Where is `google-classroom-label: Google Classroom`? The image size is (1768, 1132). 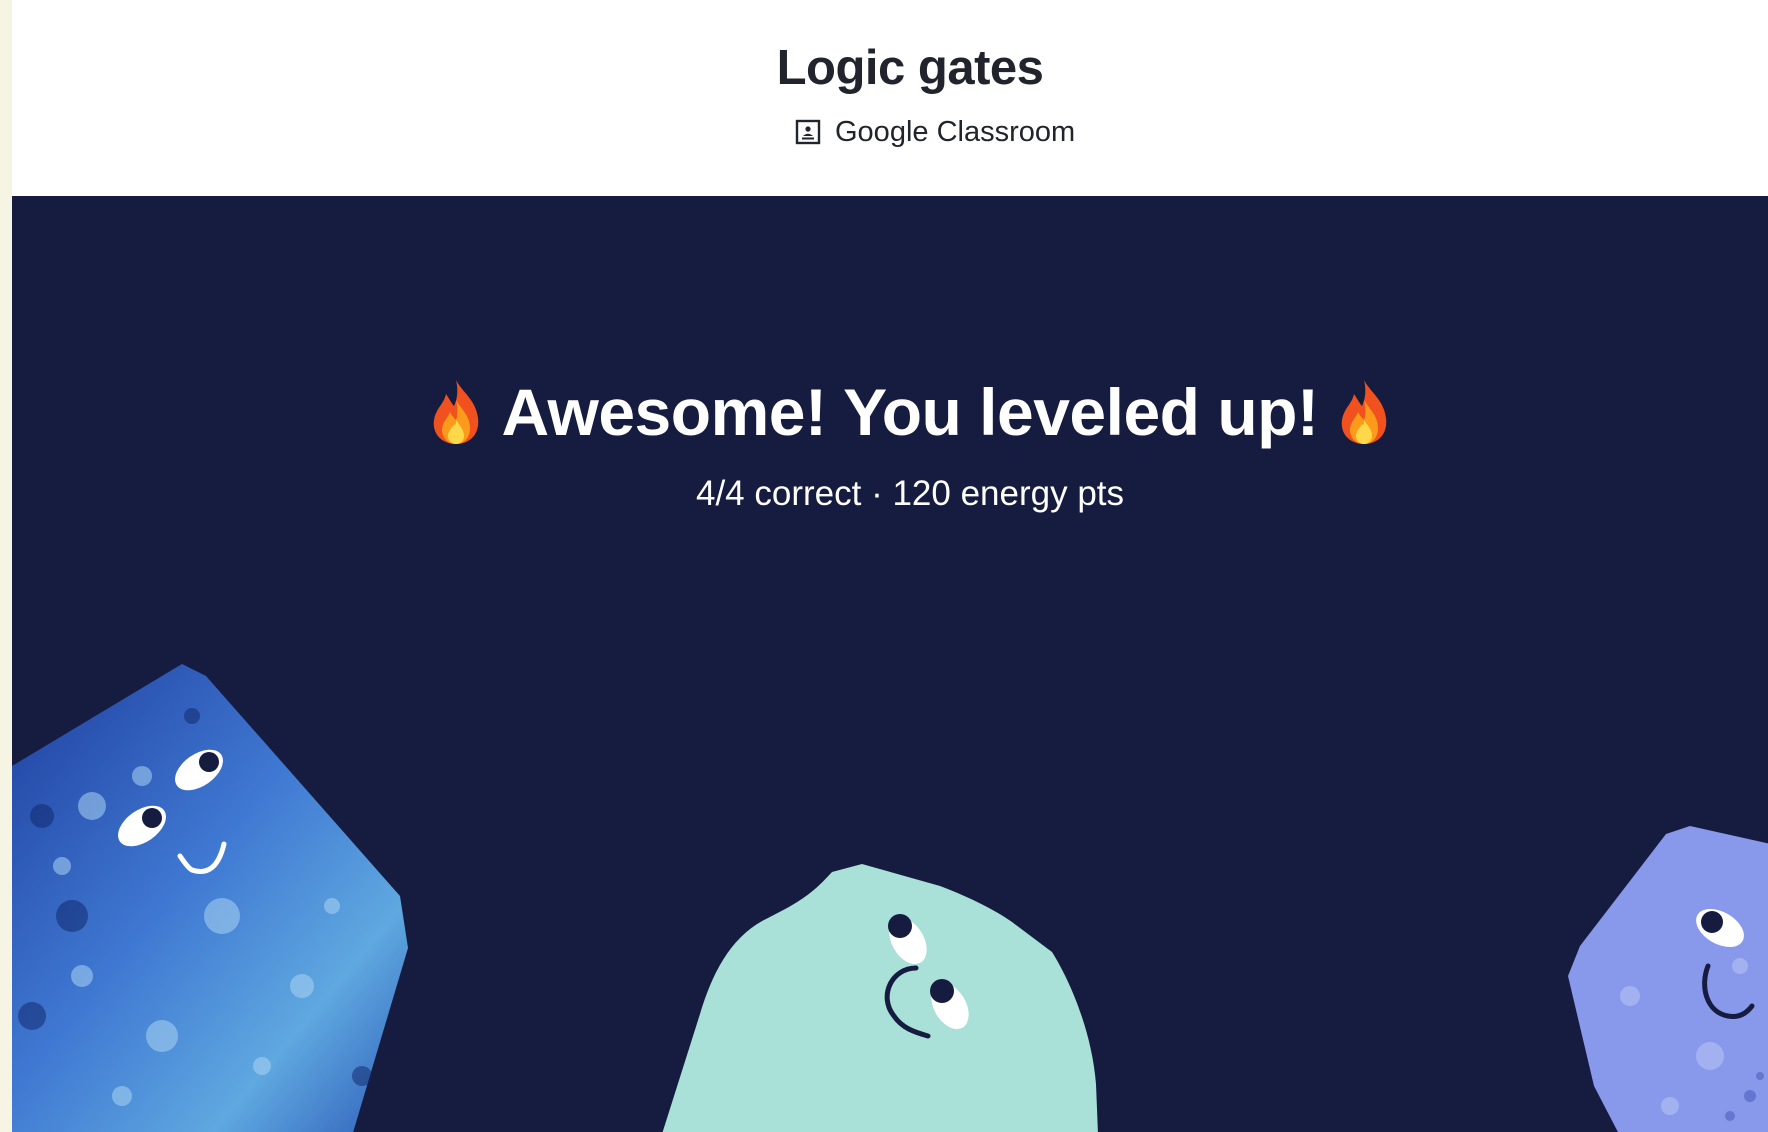
google-classroom-label: Google Classroom is located at coordinates (955, 131).